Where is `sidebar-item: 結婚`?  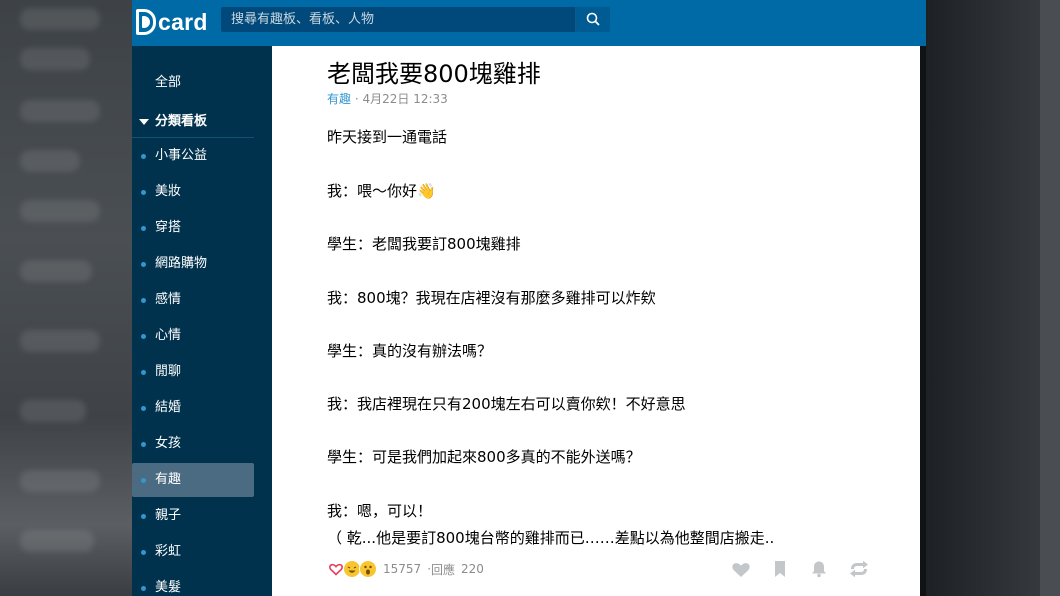 sidebar-item: 結婚 is located at coordinates (193, 408).